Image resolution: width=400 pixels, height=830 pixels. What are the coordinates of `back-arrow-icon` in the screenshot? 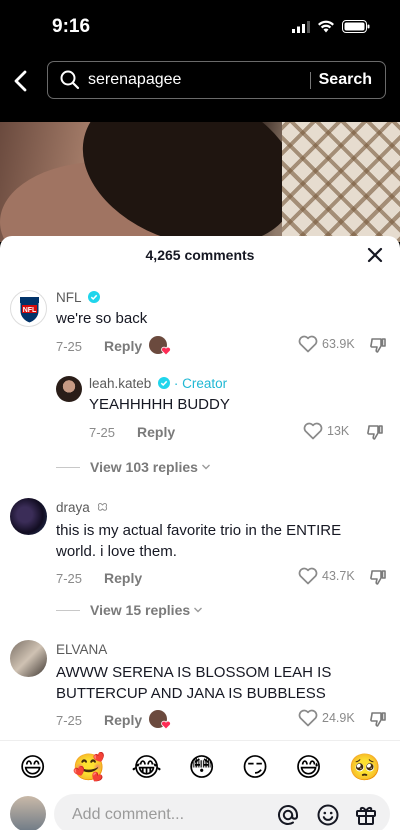 It's located at (22, 81).